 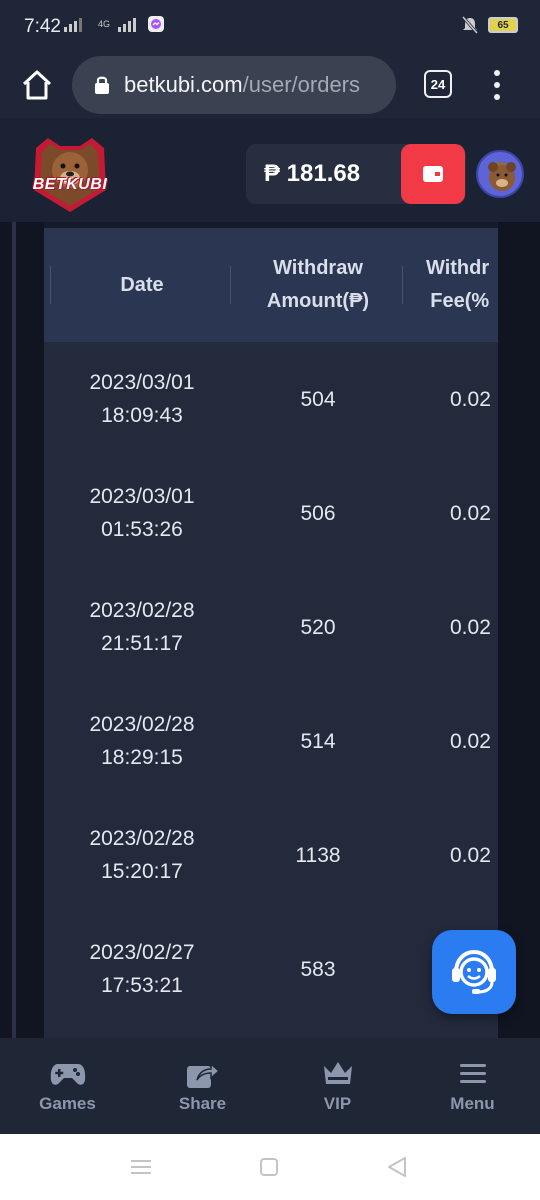 I want to click on balance-amount: ₱ 181.68, so click(x=312, y=173).